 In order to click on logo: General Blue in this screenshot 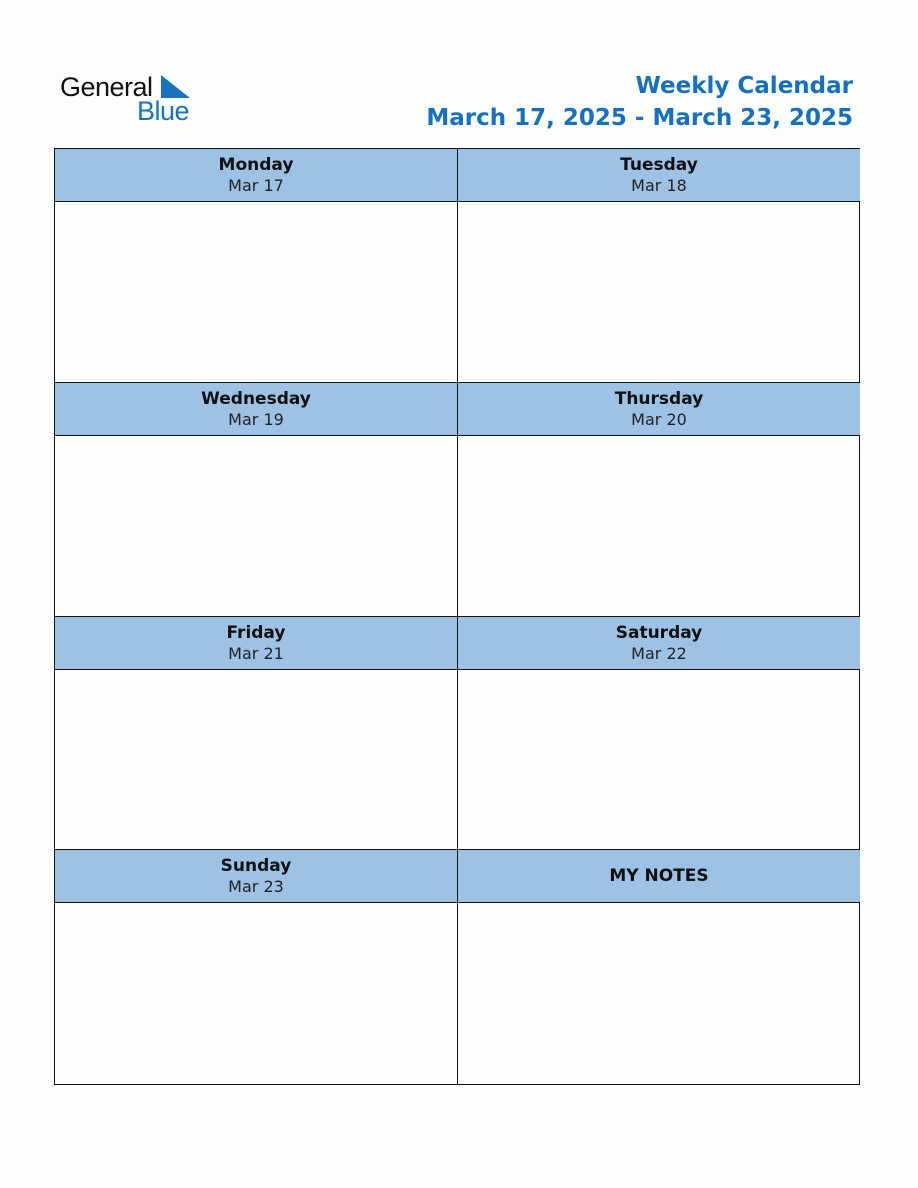, I will do `click(135, 100)`.